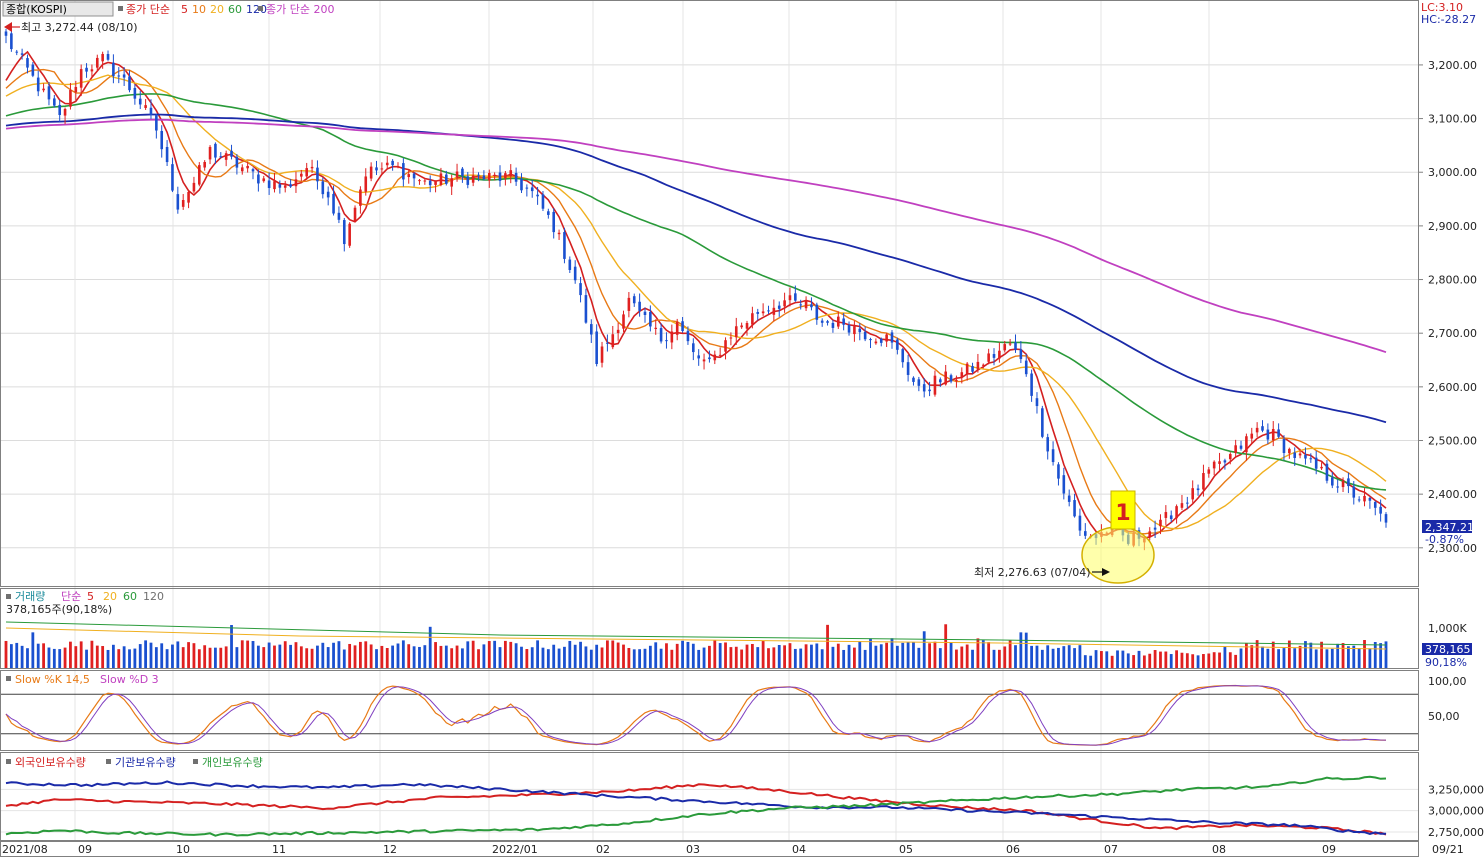  Describe the element at coordinates (603, 849) in the screenshot. I see `time-label-6: 02` at that location.